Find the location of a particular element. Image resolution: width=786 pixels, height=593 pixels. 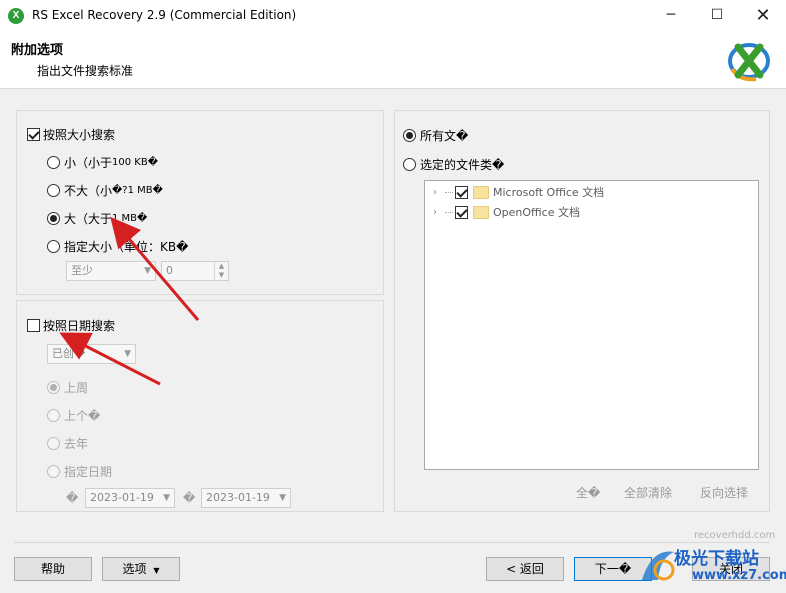

maximize-button: ☐ is located at coordinates (717, 15).